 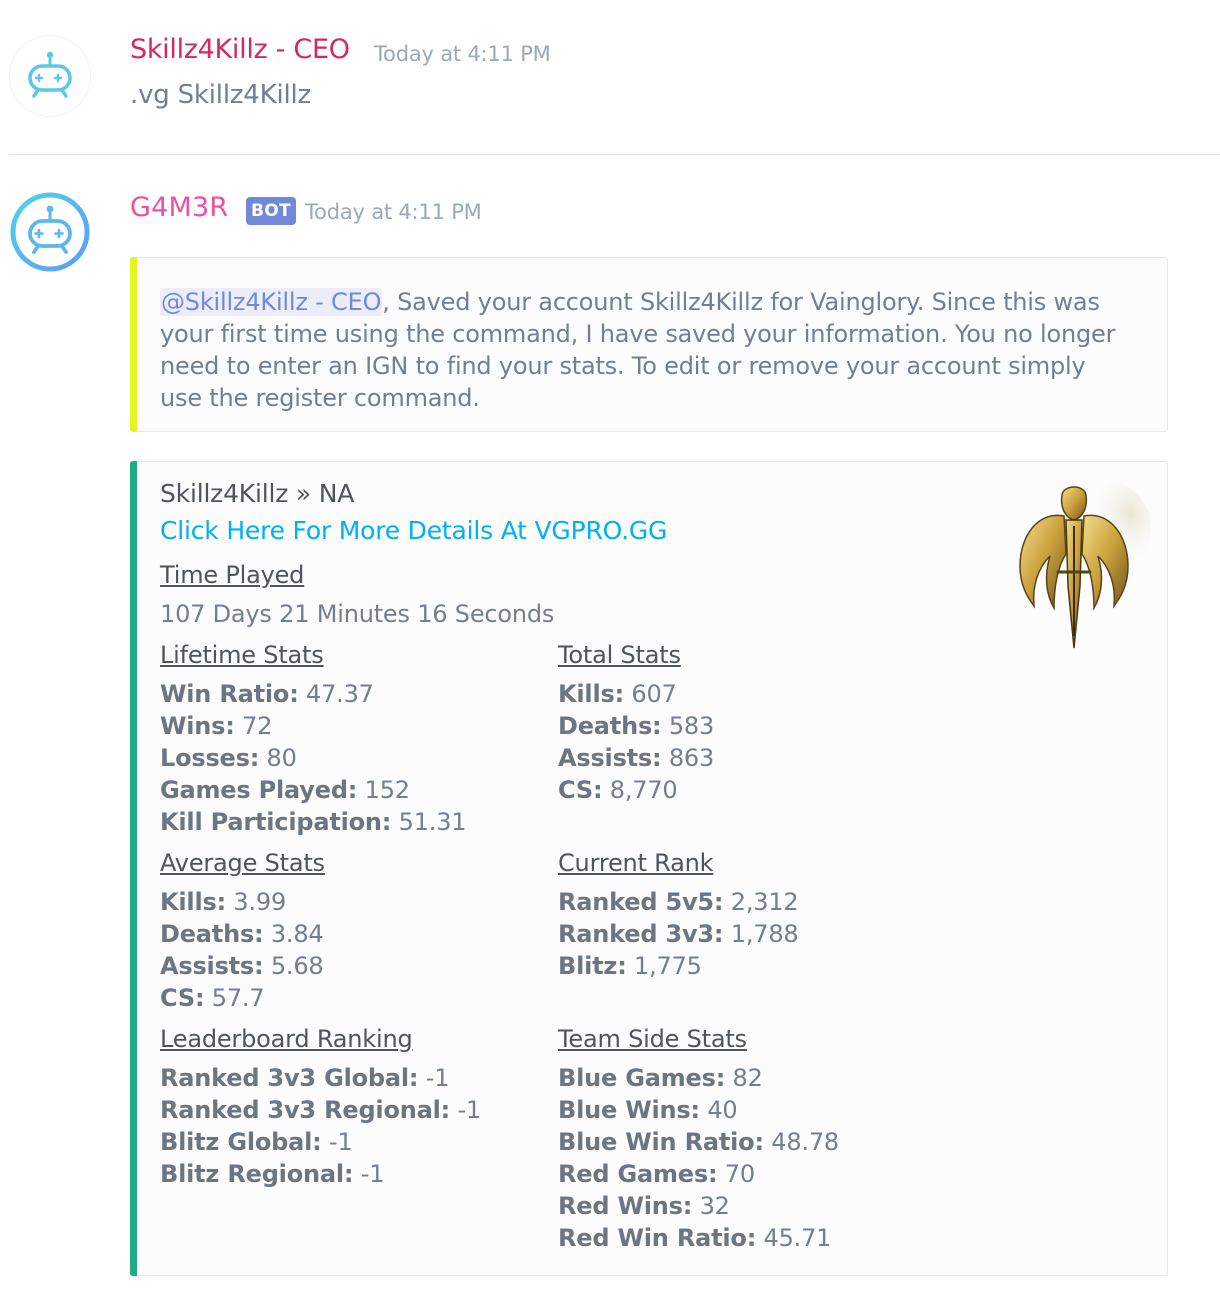 What do you see at coordinates (615, 154) in the screenshot?
I see `message-divider` at bounding box center [615, 154].